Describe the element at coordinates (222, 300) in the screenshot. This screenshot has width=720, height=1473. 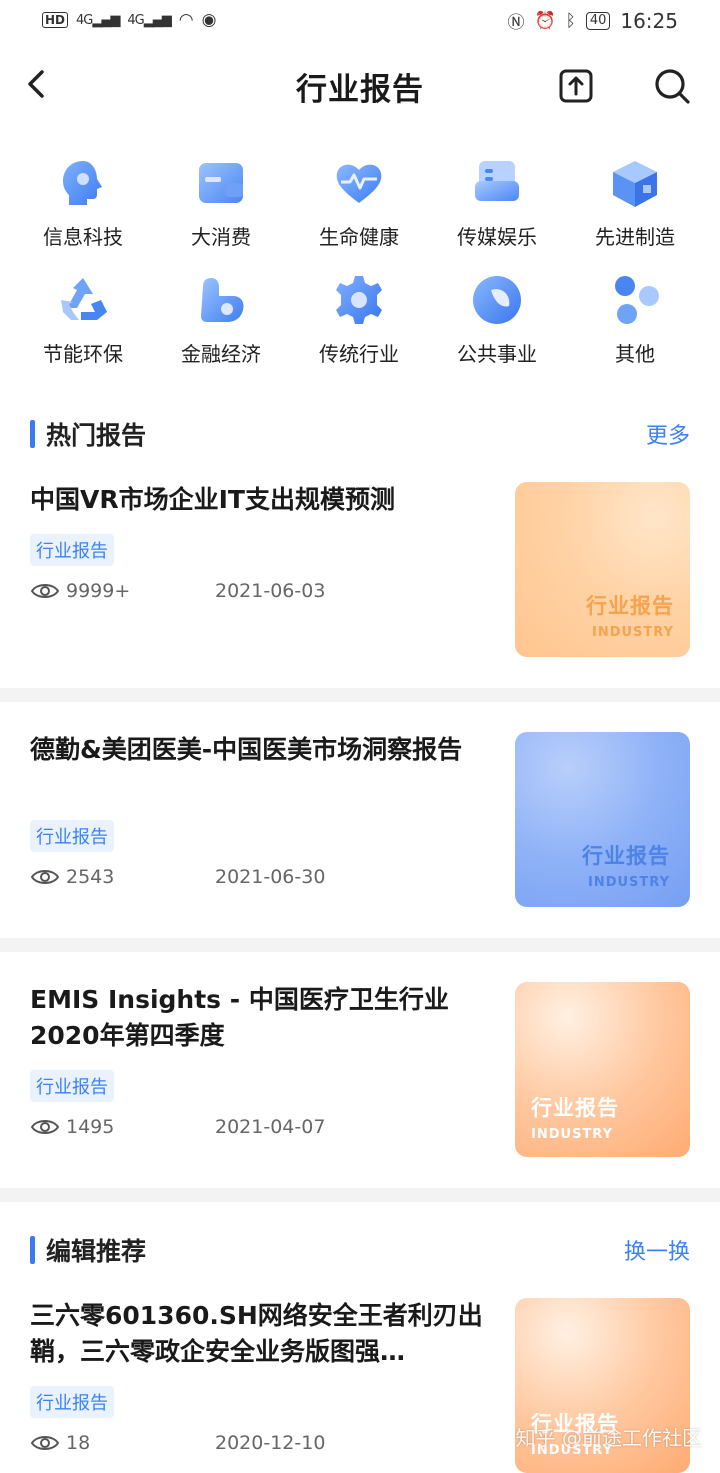
I see `finance-icon` at that location.